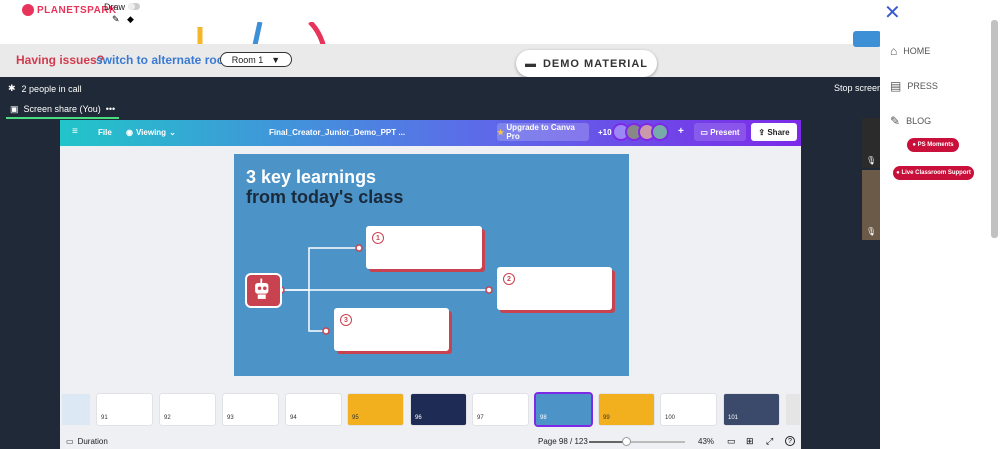 The width and height of the screenshot is (1000, 449). Describe the element at coordinates (733, 418) in the screenshot. I see `thumbnail-number: 101` at that location.